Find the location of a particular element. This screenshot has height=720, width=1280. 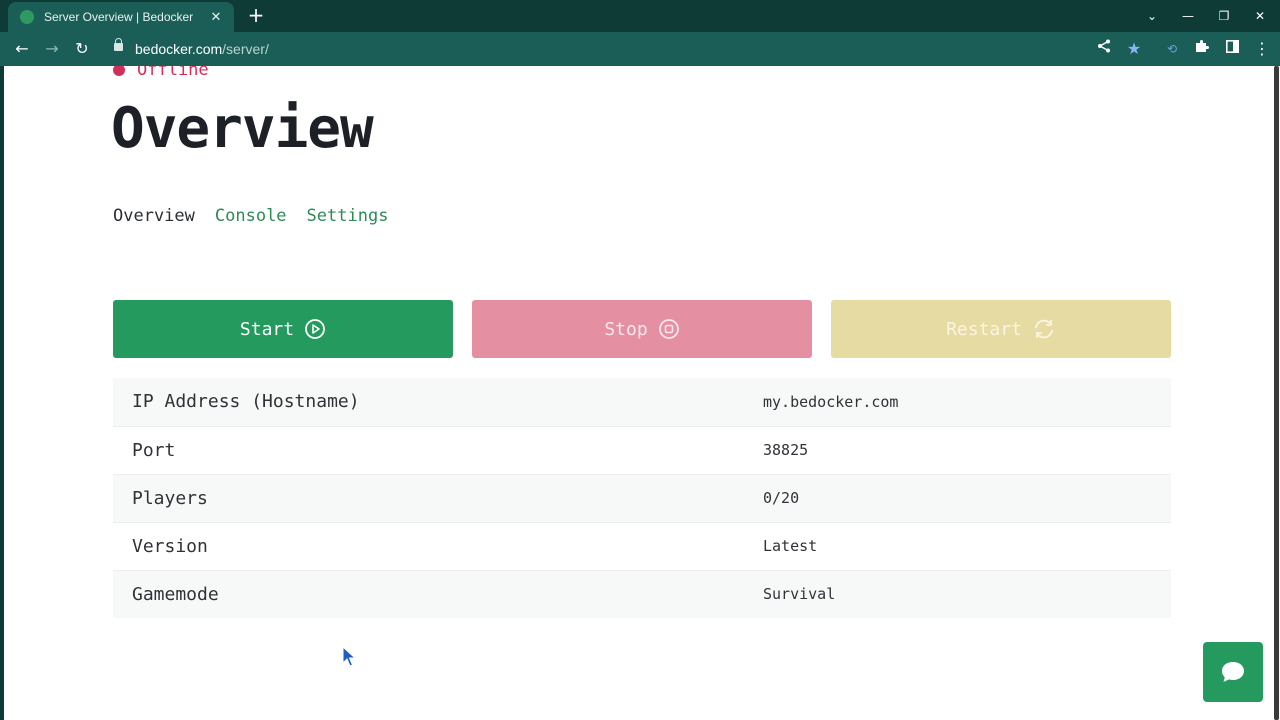

info-value: my.bedocker.com is located at coordinates (831, 401).